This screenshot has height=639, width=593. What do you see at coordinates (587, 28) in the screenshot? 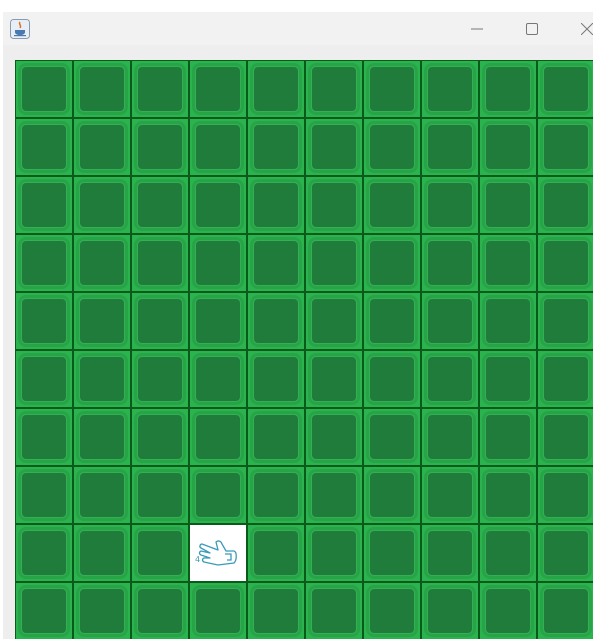
I see `close-icon` at bounding box center [587, 28].